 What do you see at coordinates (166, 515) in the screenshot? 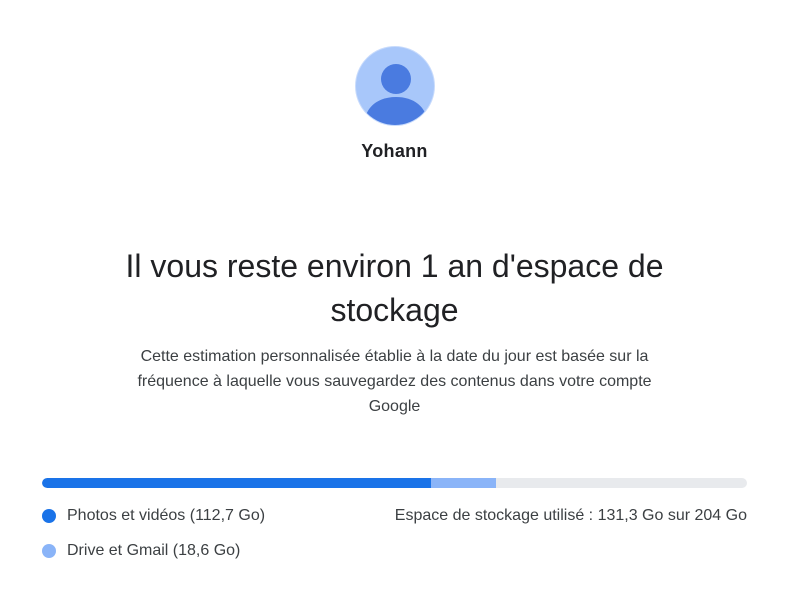
I see `legend-label-photos: Photos et vidéos (112,7 Go)` at bounding box center [166, 515].